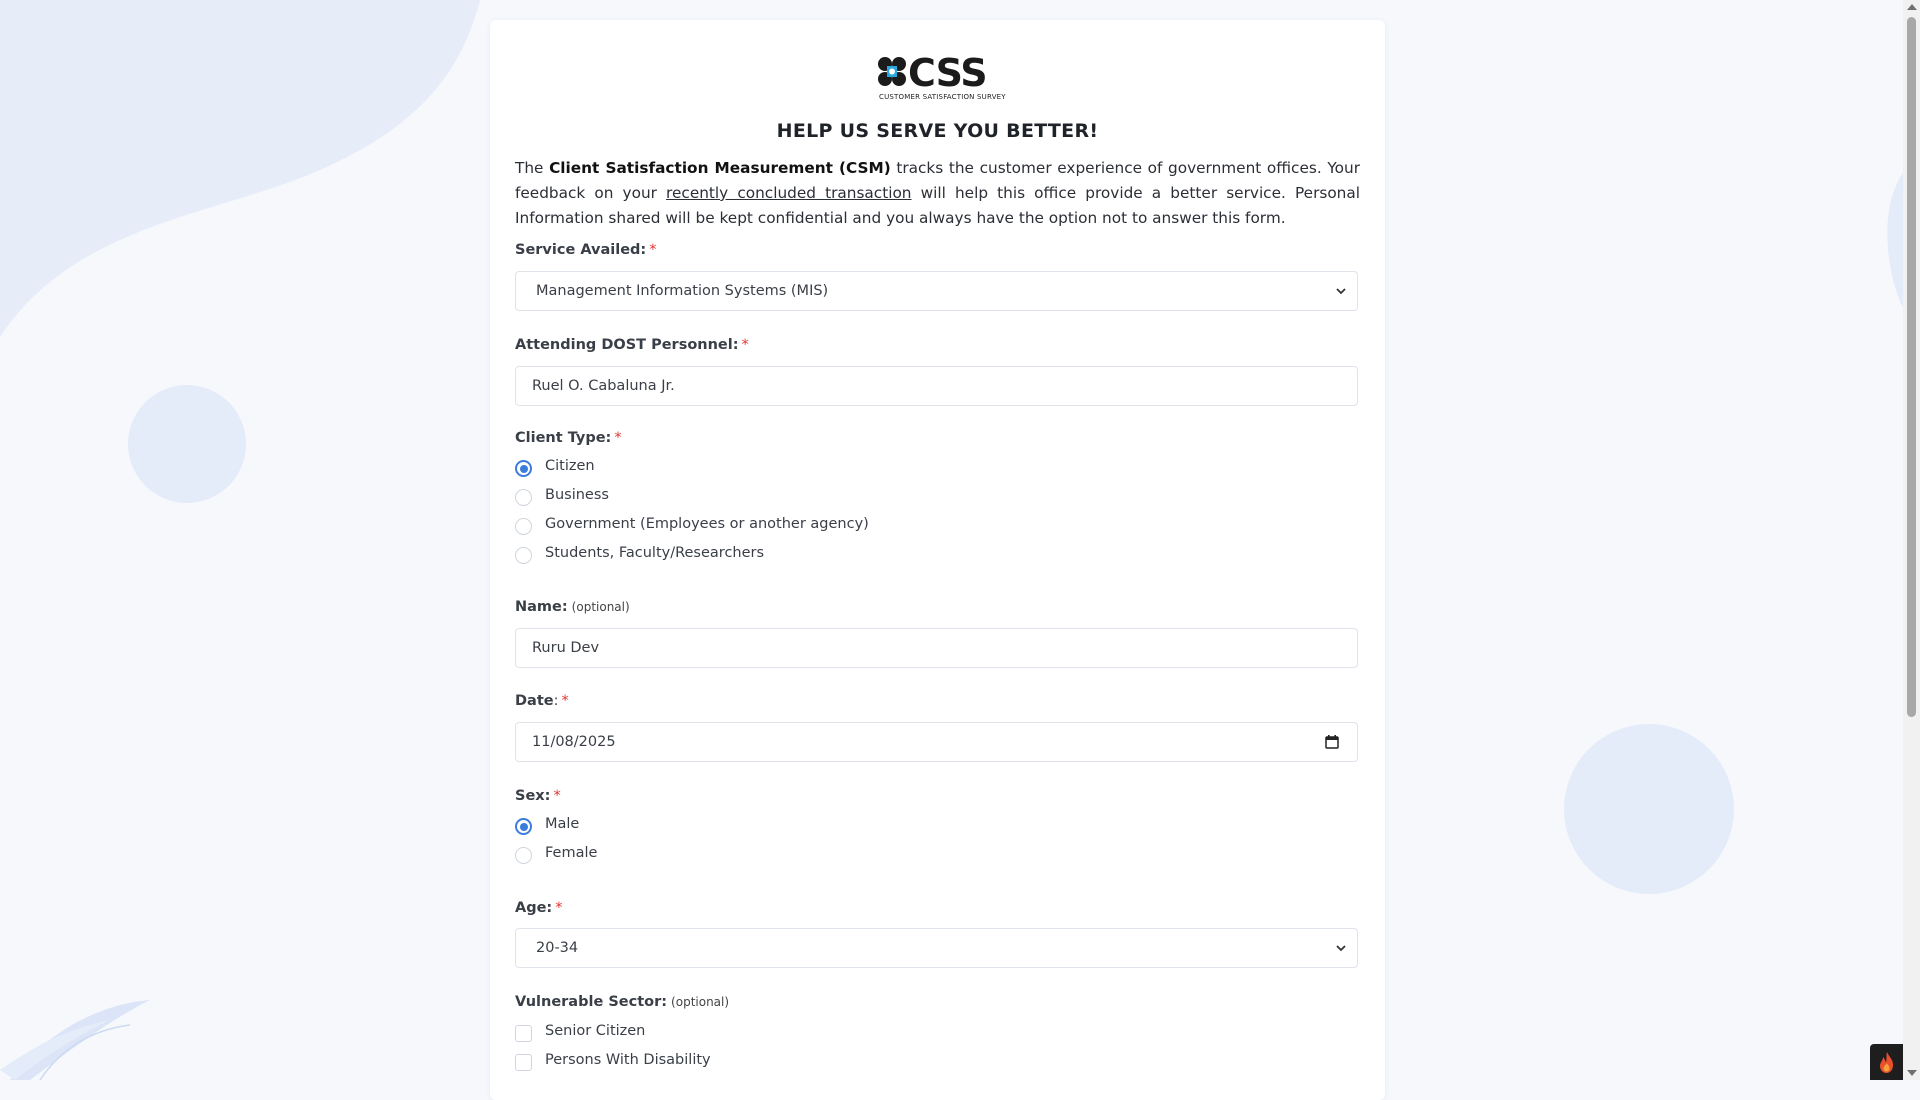 The image size is (1920, 1100). Describe the element at coordinates (586, 250) in the screenshot. I see `service-label: Service Availed: *` at that location.